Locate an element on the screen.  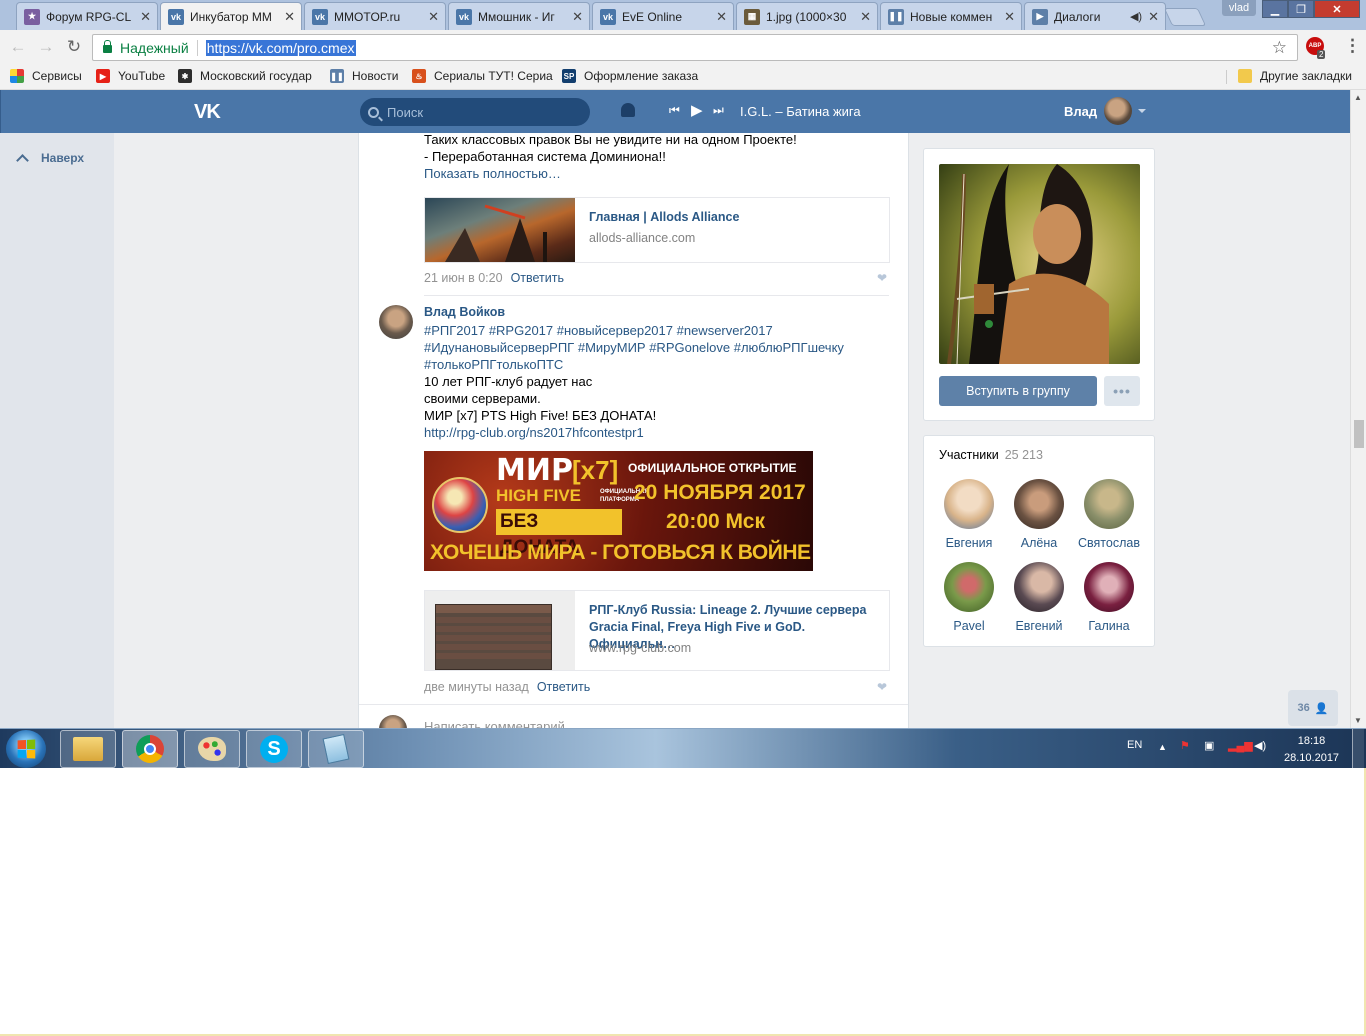
bookmark-moscow: ✱ Московский государ is located at coordinates (245, 76).